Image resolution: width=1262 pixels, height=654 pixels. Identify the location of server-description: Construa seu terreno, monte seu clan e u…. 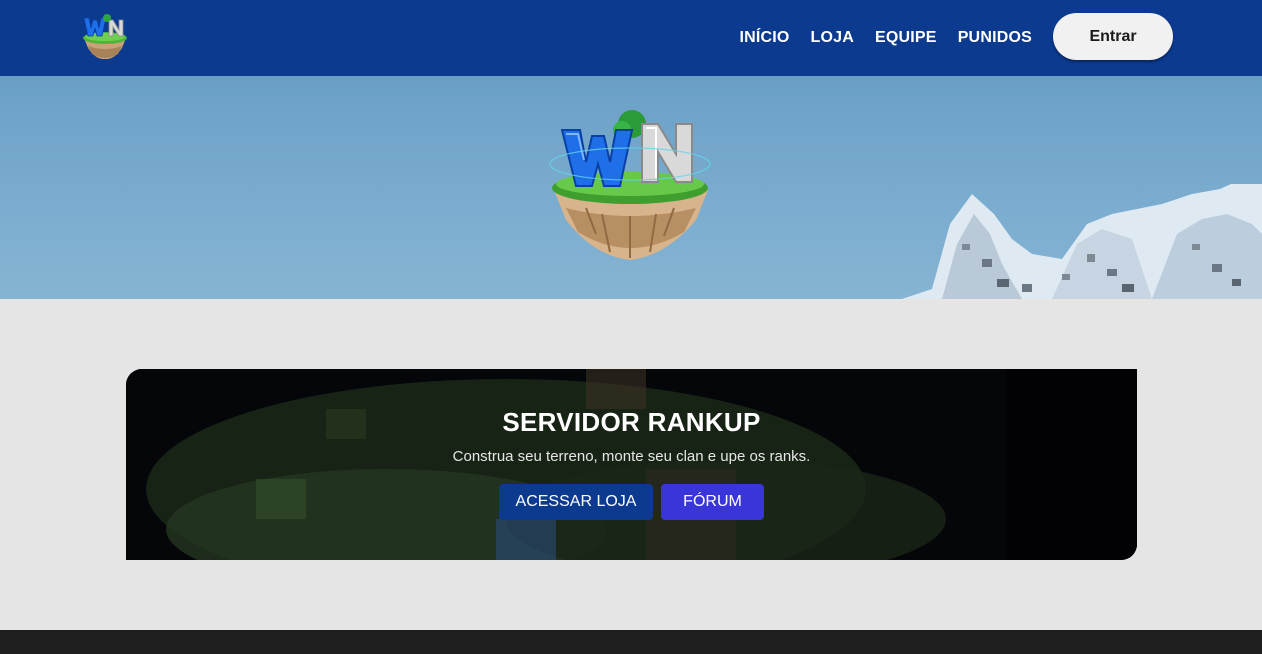
(631, 456).